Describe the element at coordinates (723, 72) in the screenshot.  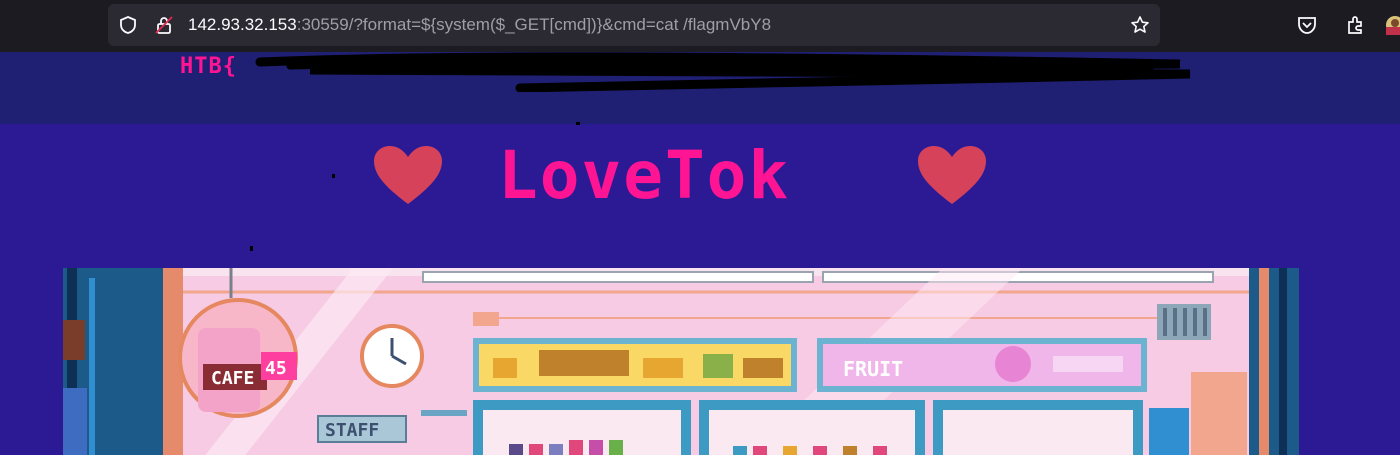
I see `redaction-scribble` at that location.